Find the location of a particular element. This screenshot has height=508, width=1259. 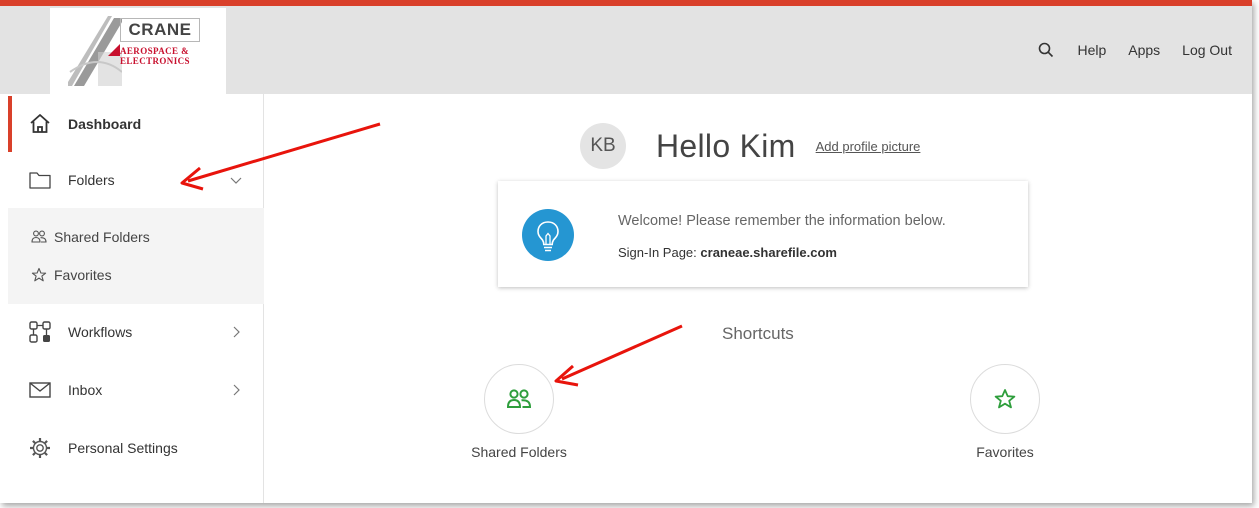

workflows-icon is located at coordinates (40, 332).